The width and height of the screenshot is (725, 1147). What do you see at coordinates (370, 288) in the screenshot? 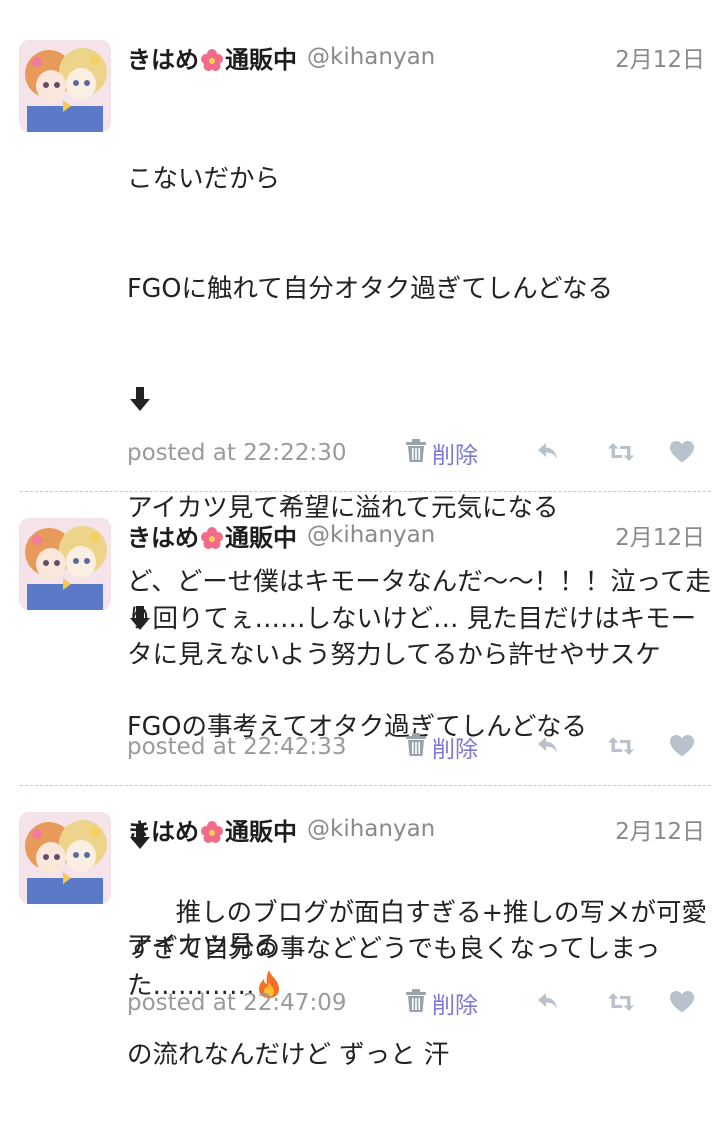
I see `tweet-line: FGOに触れて自分オタク過ぎてしんどなる` at bounding box center [370, 288].